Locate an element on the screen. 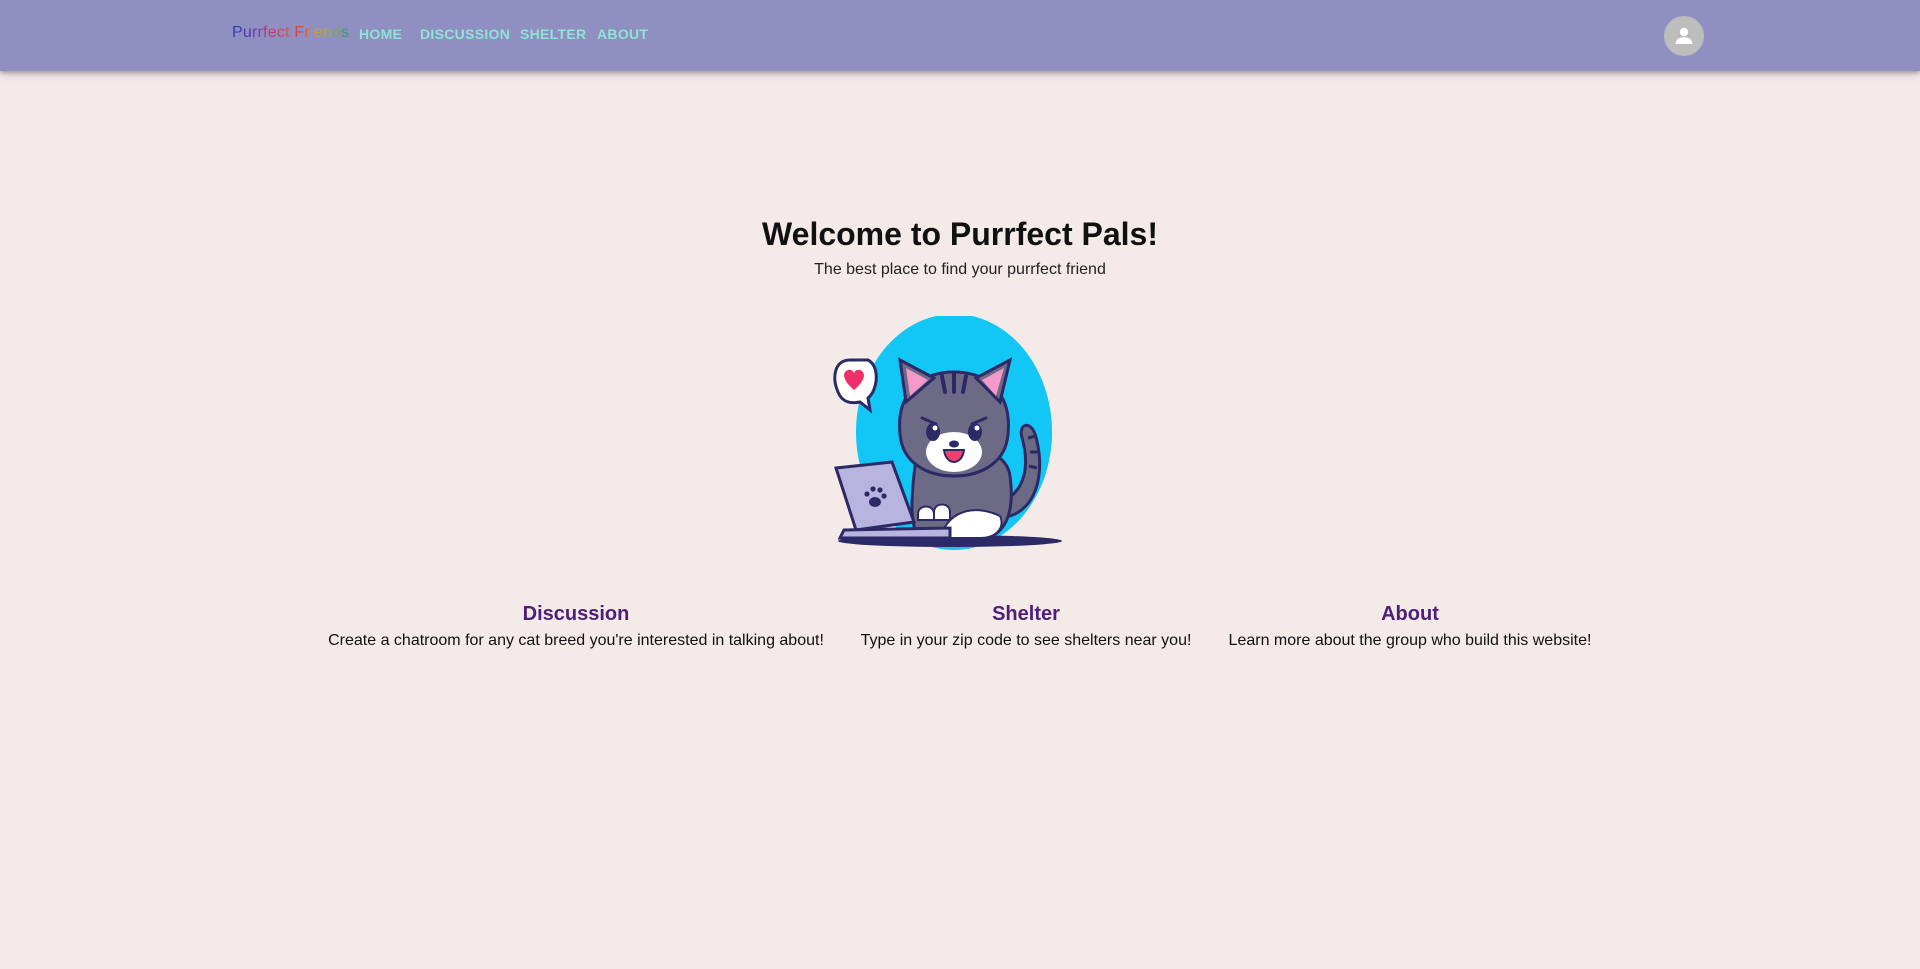  nav-discussion-link: DISCUSSION is located at coordinates (465, 34).